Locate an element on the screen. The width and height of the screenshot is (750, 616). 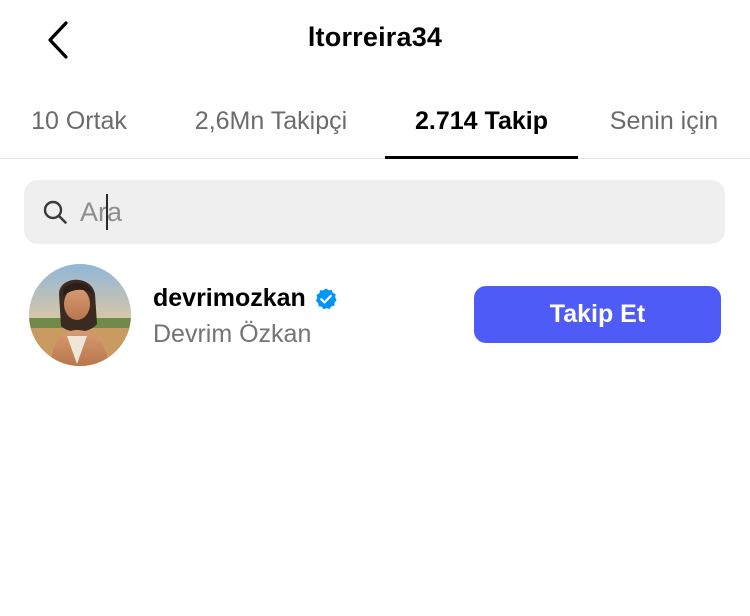
follow-button: Takip Et is located at coordinates (597, 314).